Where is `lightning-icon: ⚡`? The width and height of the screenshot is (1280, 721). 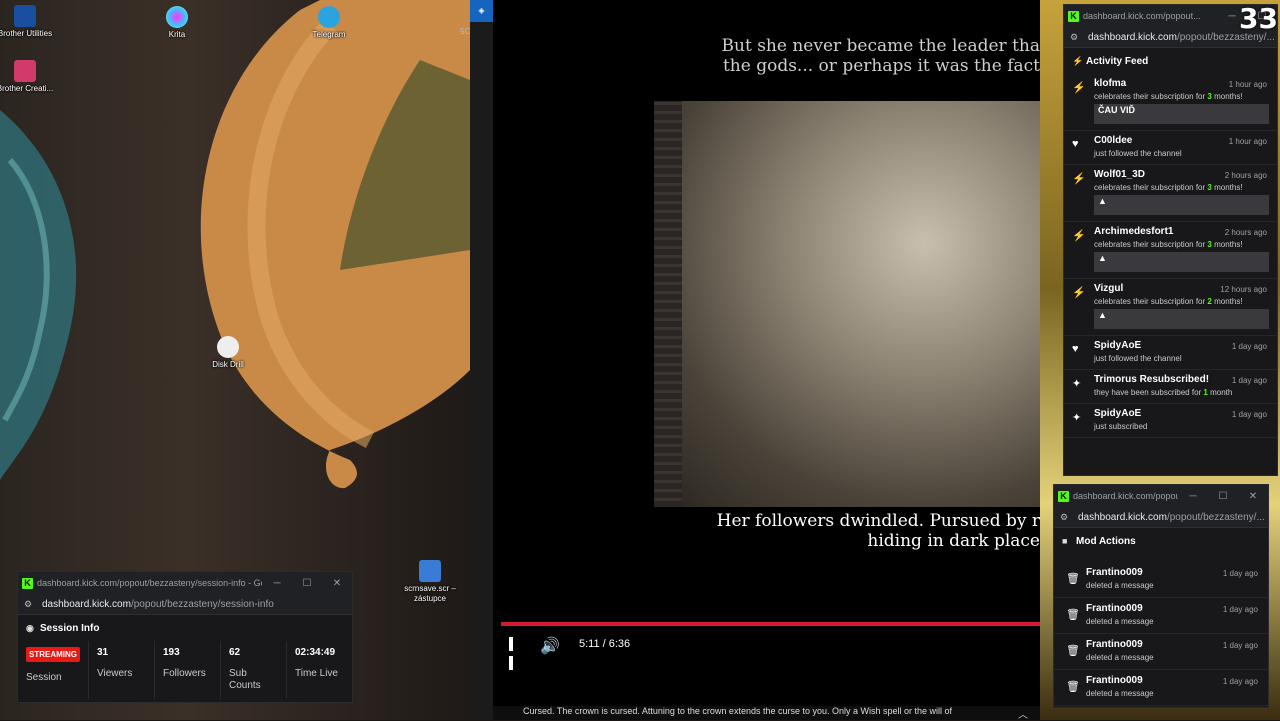
lightning-icon: ⚡ is located at coordinates (1078, 60).